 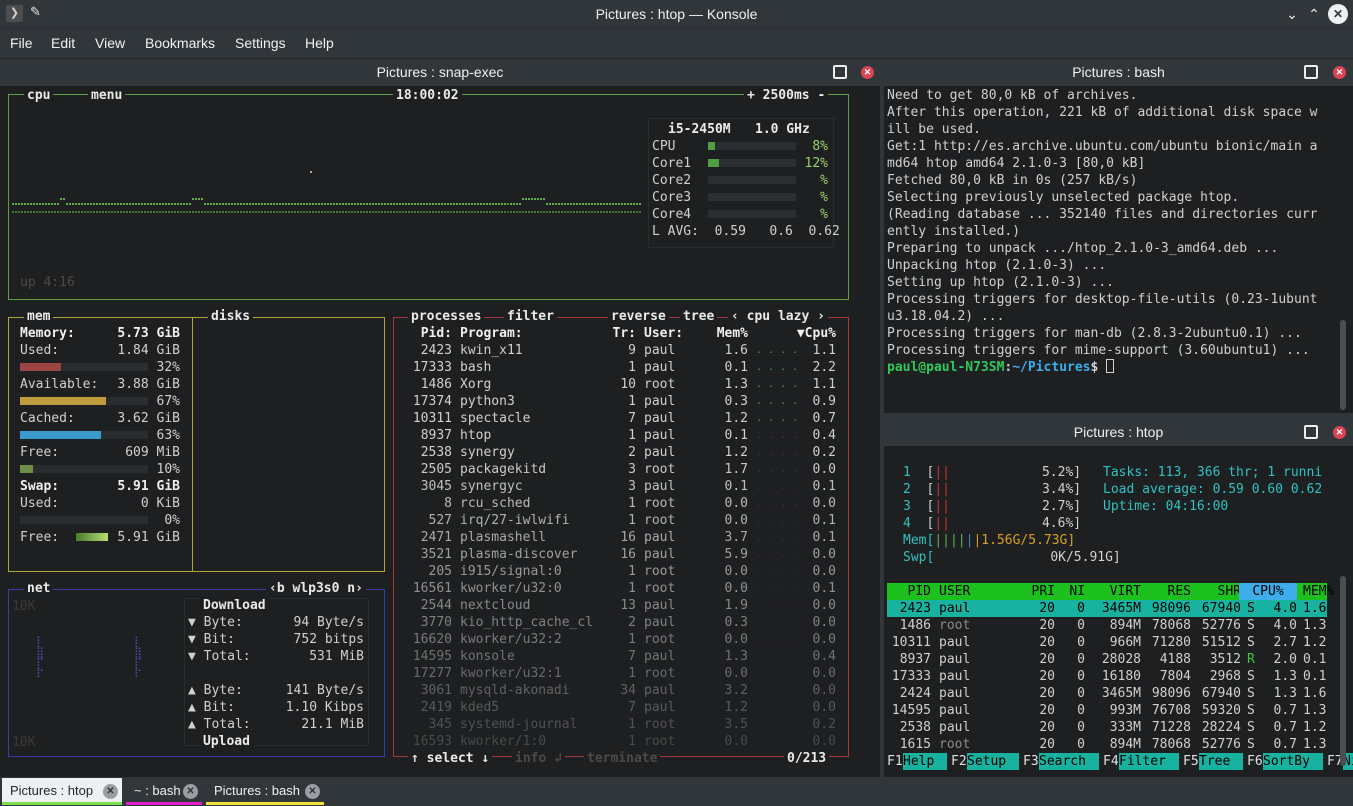 I want to click on process-row: 3521 plasma-discover 16 paul 5.9. . . . 0.0, so click(x=619, y=554).